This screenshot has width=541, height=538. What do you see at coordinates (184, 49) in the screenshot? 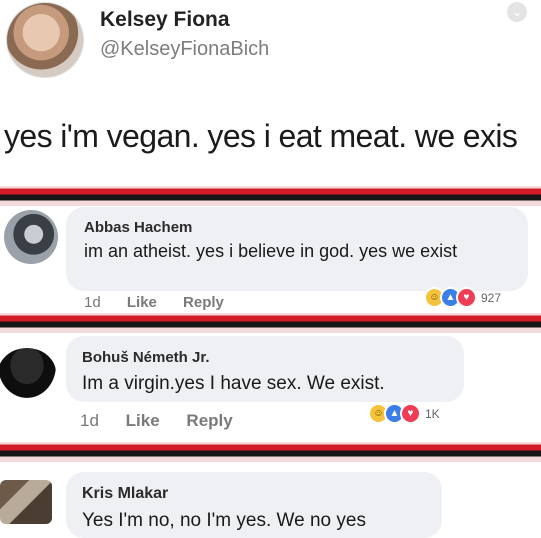
I see `tweet-author-handle: @KelseyFionaBich` at bounding box center [184, 49].